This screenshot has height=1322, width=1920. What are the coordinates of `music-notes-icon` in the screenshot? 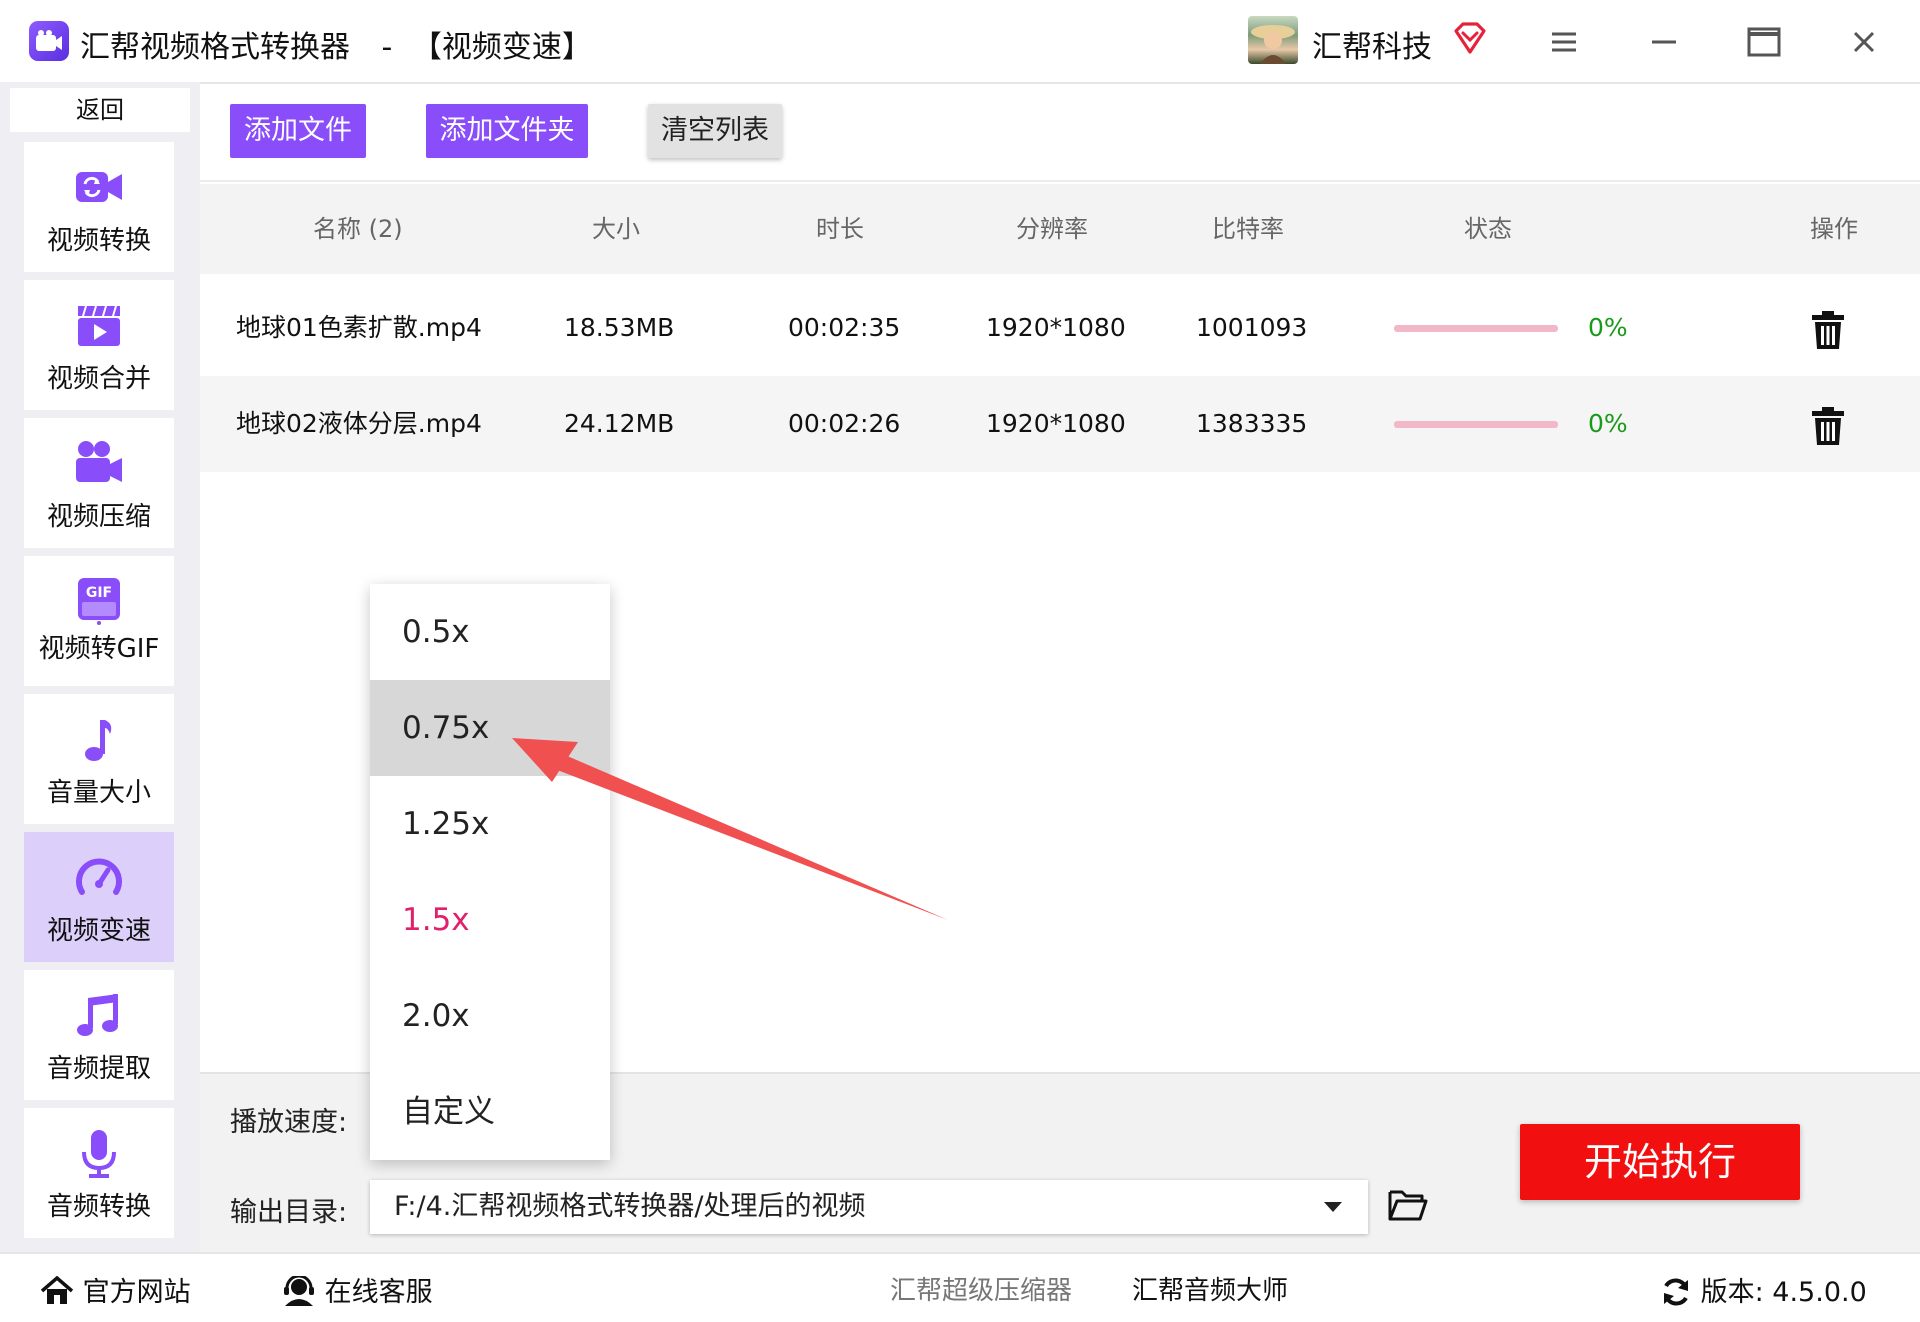 It's located at (99, 1015).